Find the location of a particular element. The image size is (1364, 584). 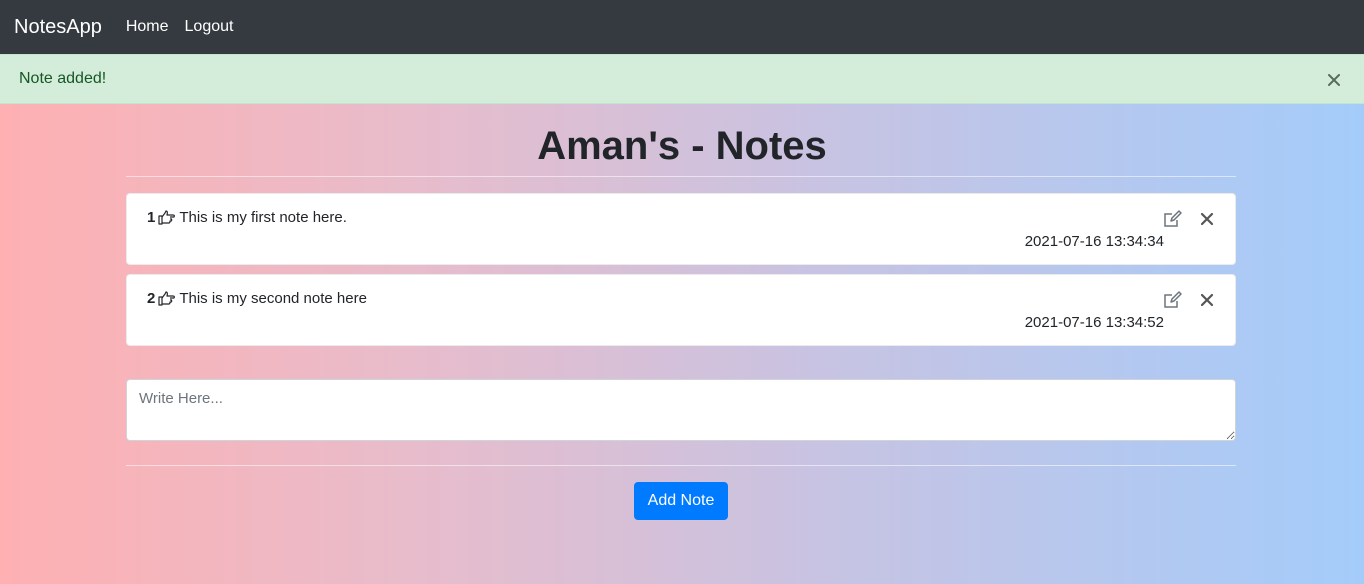

note-number: 2 is located at coordinates (151, 298).